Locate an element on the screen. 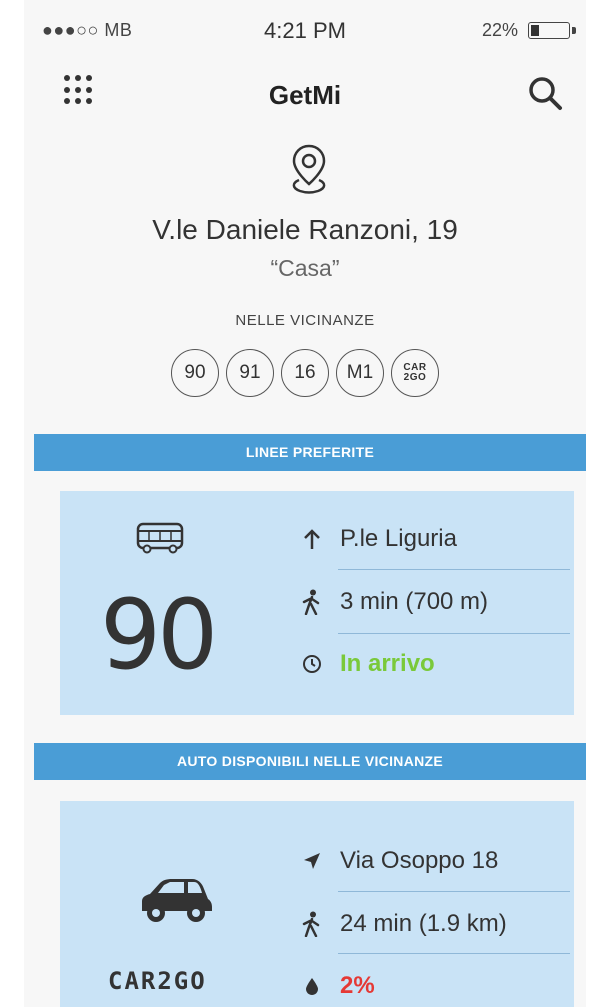 This screenshot has height=1007, width=609. nearby-lines: 90 91 16 M1 CAR 2GO is located at coordinates (305, 373).